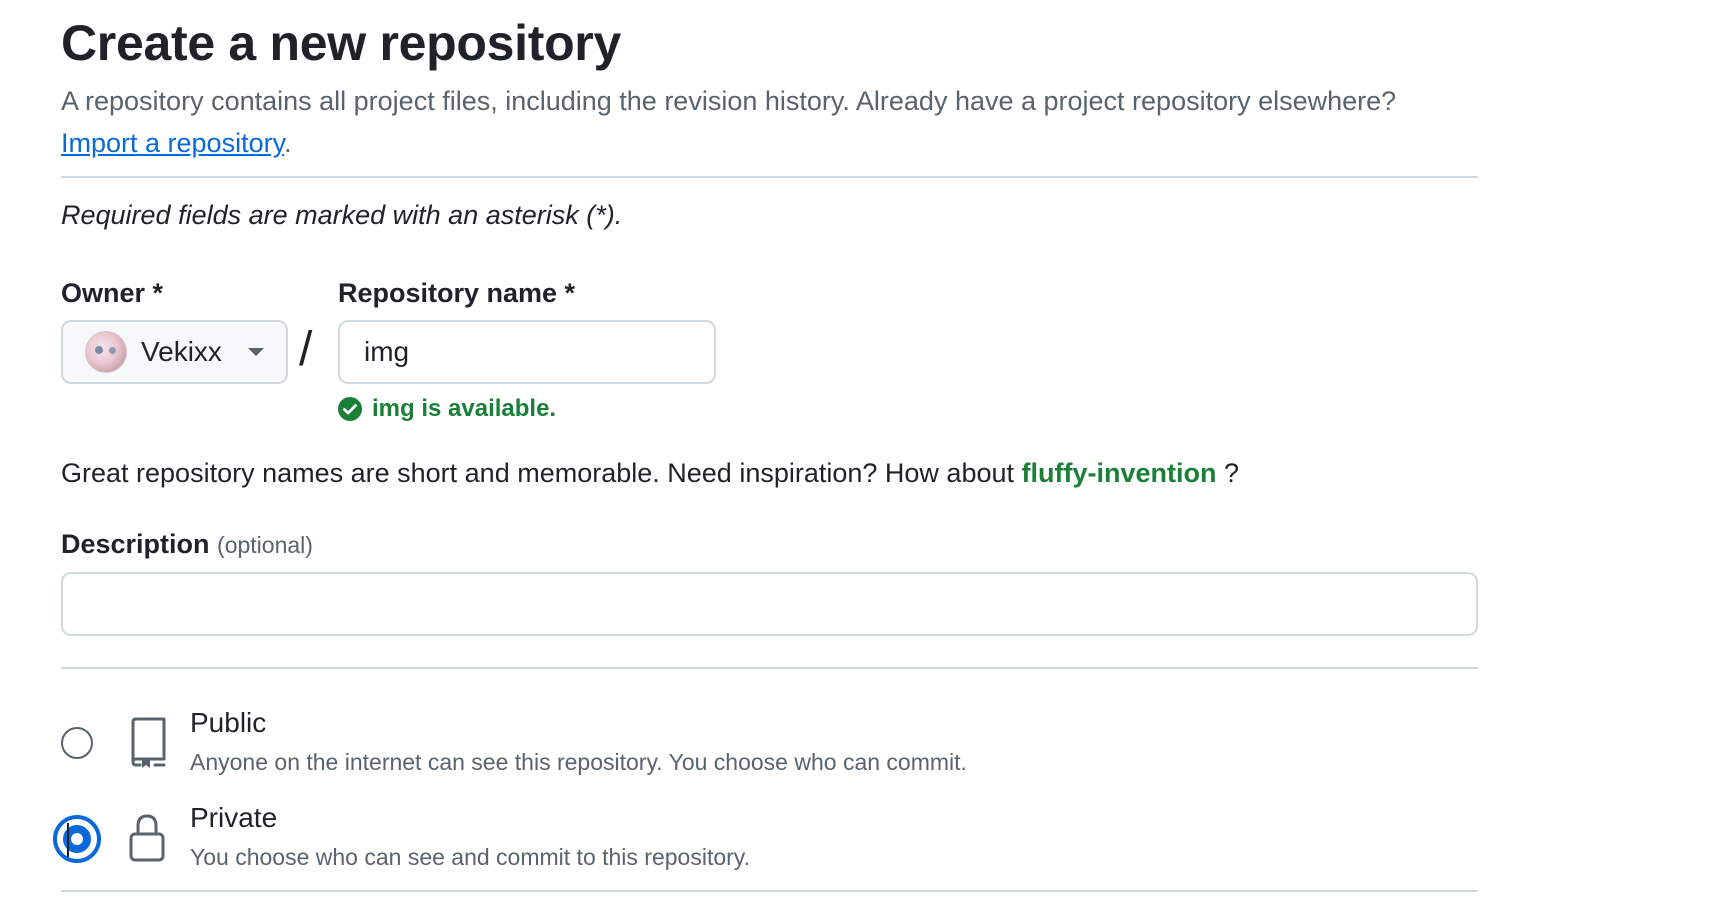  What do you see at coordinates (234, 817) in the screenshot?
I see `private-title: Private` at bounding box center [234, 817].